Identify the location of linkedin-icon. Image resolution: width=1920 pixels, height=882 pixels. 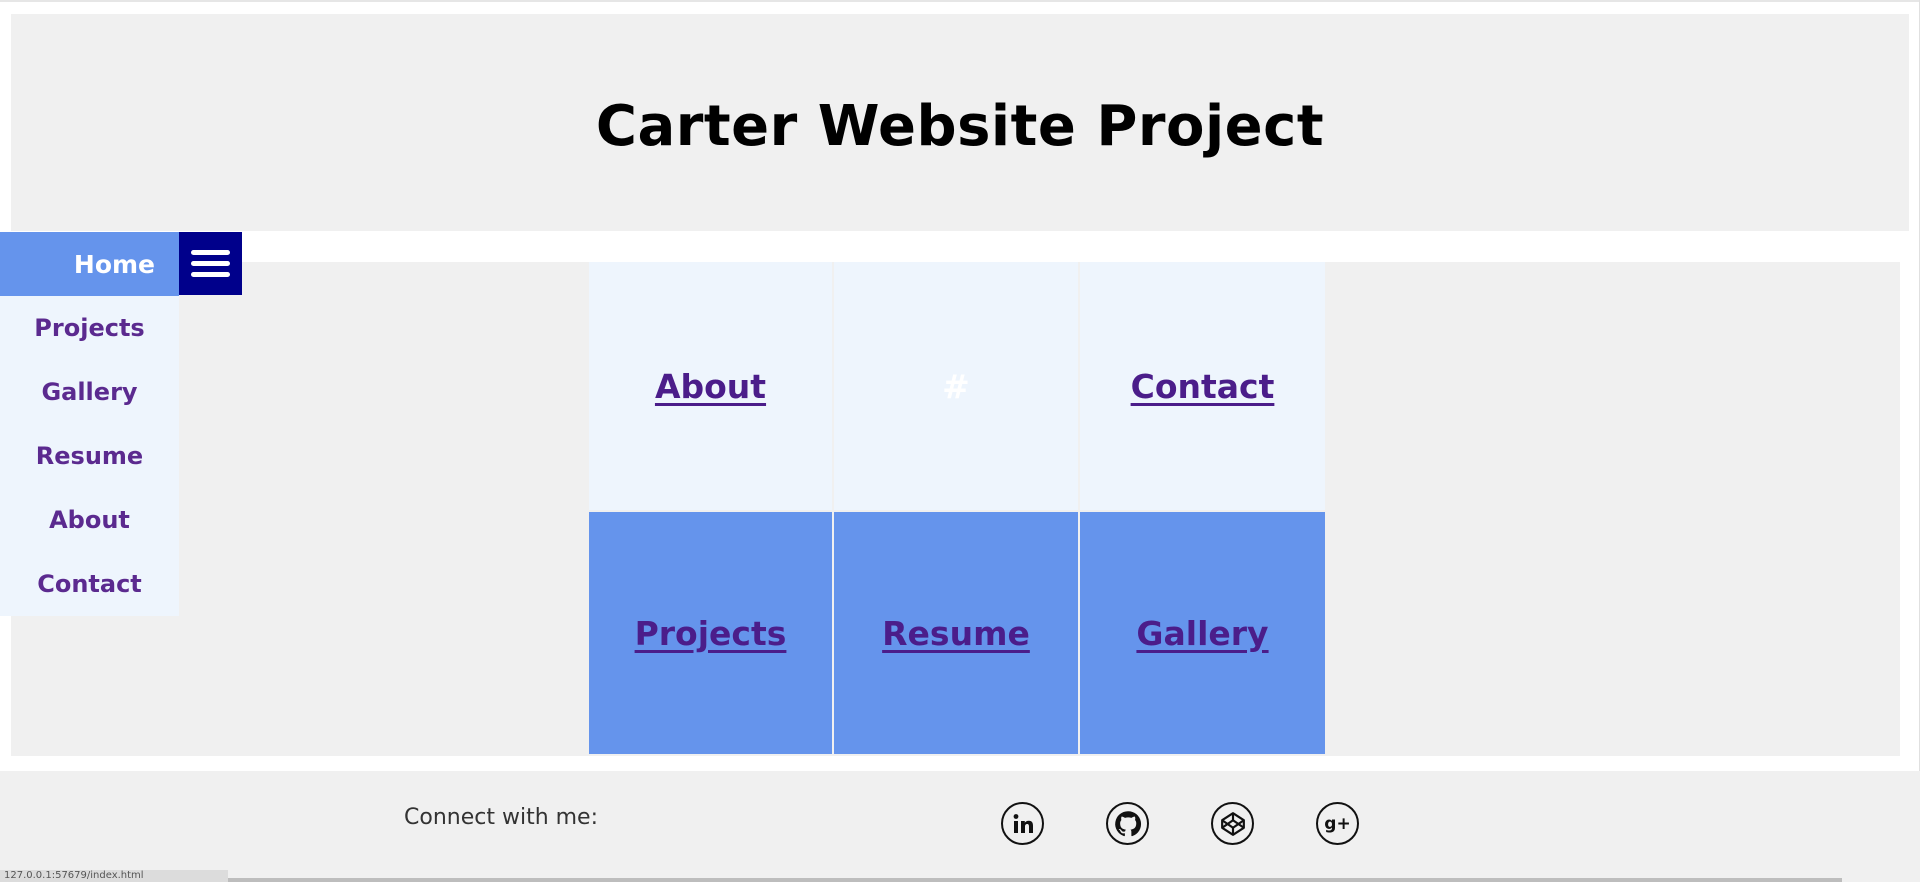
(1022, 823).